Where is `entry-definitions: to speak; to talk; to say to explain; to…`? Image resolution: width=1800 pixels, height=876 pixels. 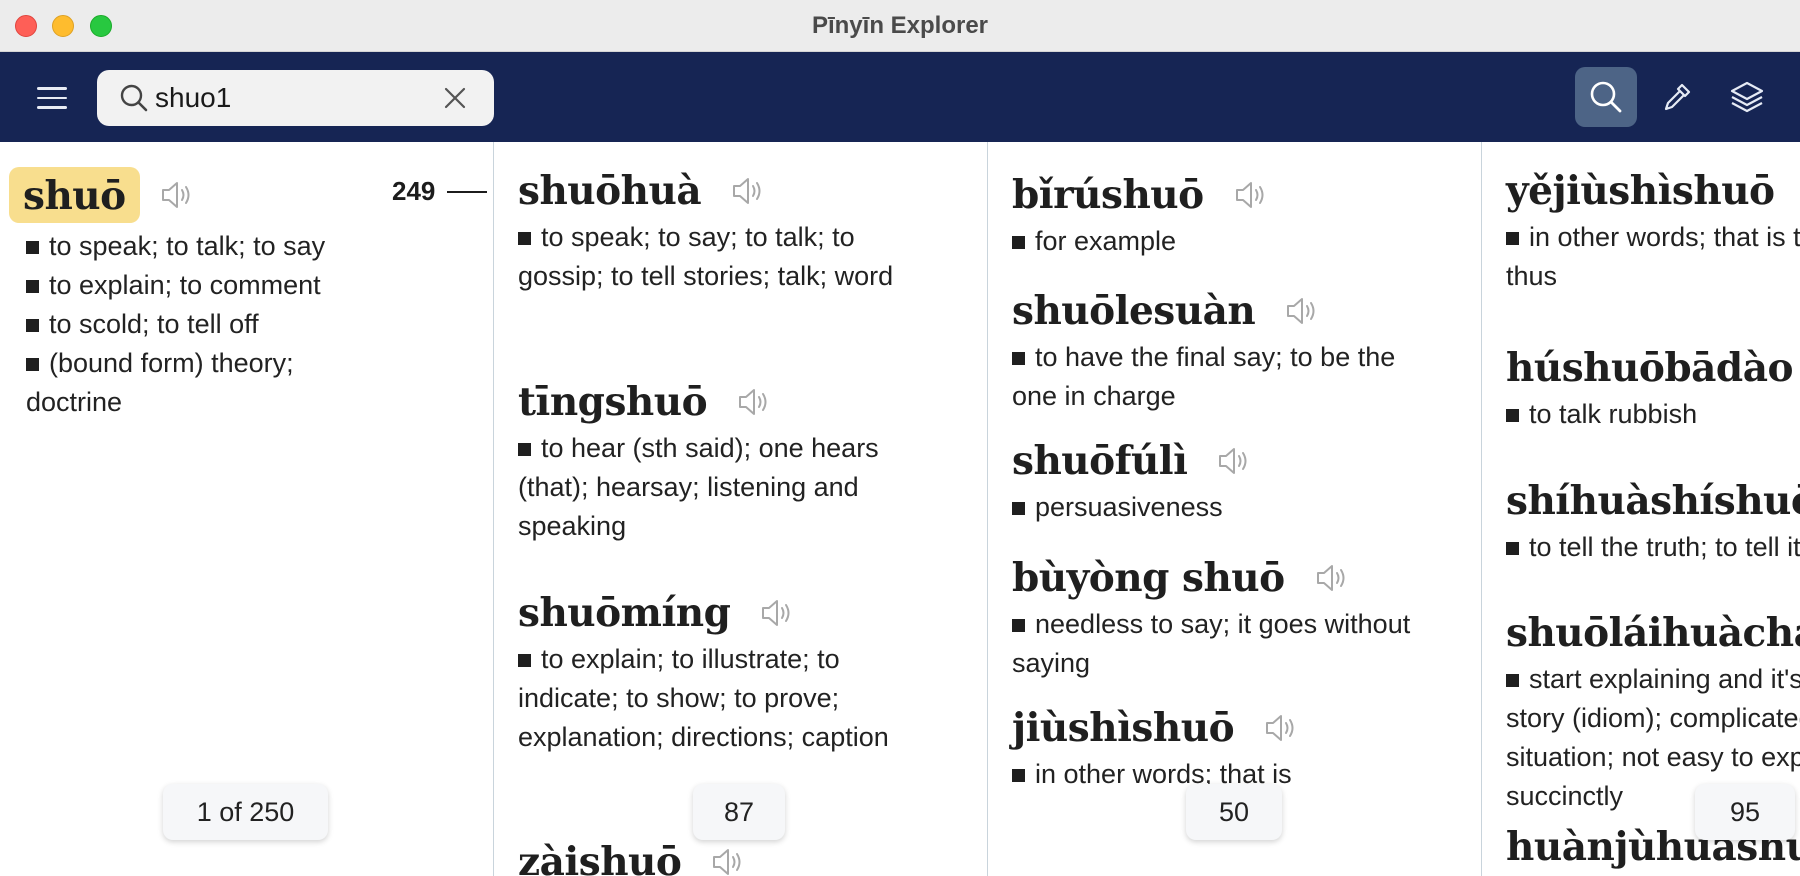 entry-definitions: to speak; to talk; to say to explain; to… is located at coordinates (206, 324).